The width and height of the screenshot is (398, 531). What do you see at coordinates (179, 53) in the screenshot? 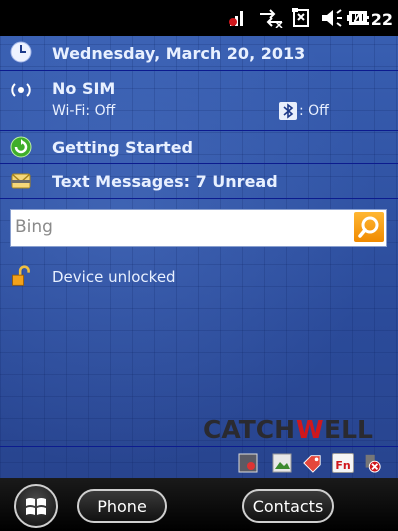
I see `date-text: Wednesday, March 20, 2013` at bounding box center [179, 53].